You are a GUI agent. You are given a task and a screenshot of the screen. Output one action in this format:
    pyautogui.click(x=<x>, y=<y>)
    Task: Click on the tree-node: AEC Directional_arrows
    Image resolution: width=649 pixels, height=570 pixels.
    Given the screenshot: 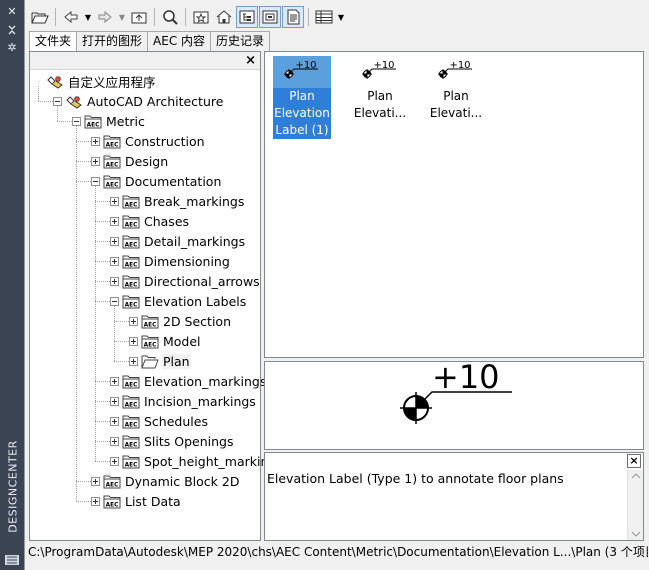 What is the action you would take?
    pyautogui.click(x=185, y=281)
    